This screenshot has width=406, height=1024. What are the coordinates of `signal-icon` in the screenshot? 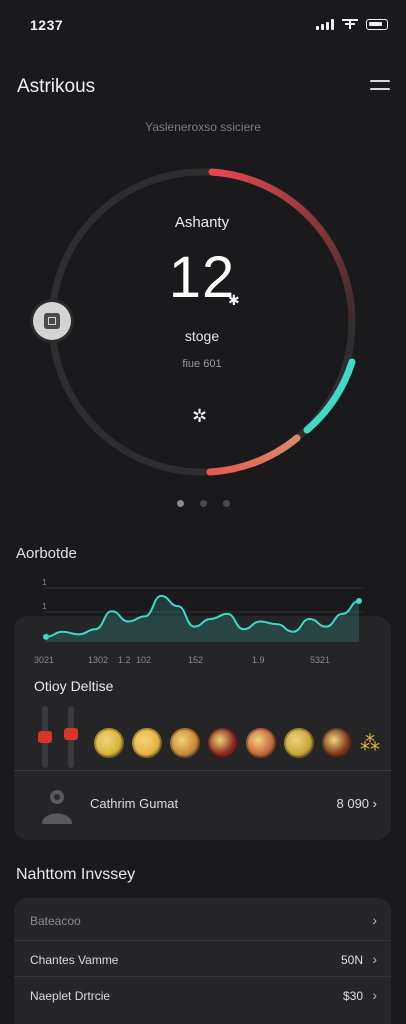 It's located at (325, 24).